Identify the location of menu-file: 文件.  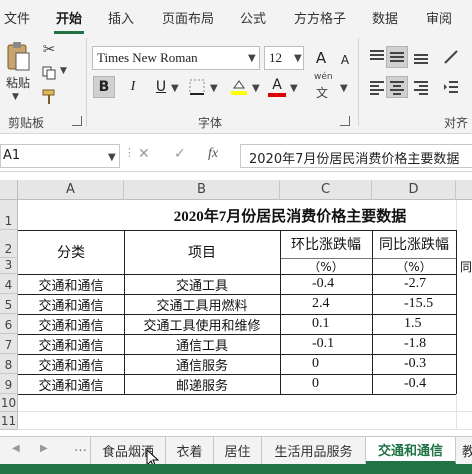
(17, 17).